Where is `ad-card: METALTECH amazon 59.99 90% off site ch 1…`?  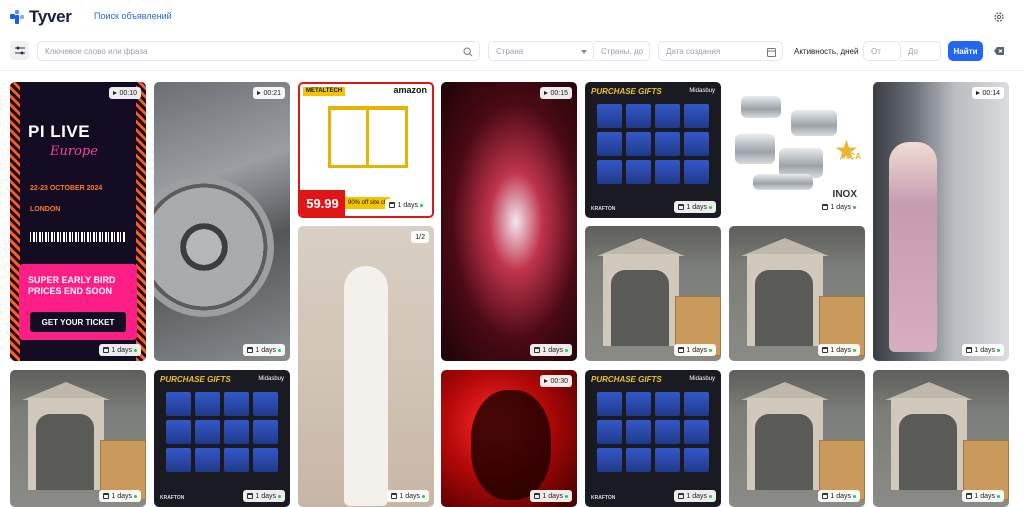
ad-card: METALTECH amazon 59.99 90% off site ch 1… is located at coordinates (366, 150).